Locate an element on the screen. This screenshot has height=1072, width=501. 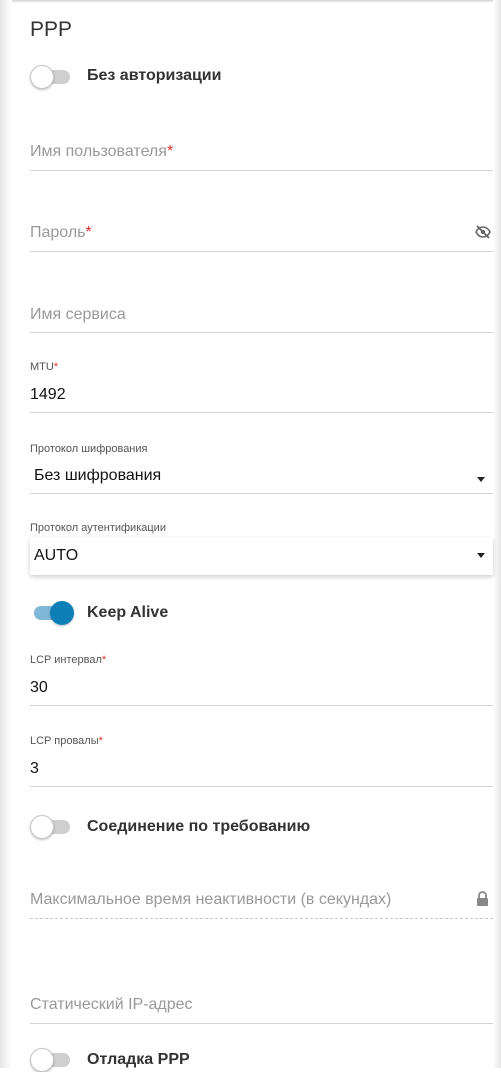
ppp-debug-label: Отладка PPP is located at coordinates (138, 1059).